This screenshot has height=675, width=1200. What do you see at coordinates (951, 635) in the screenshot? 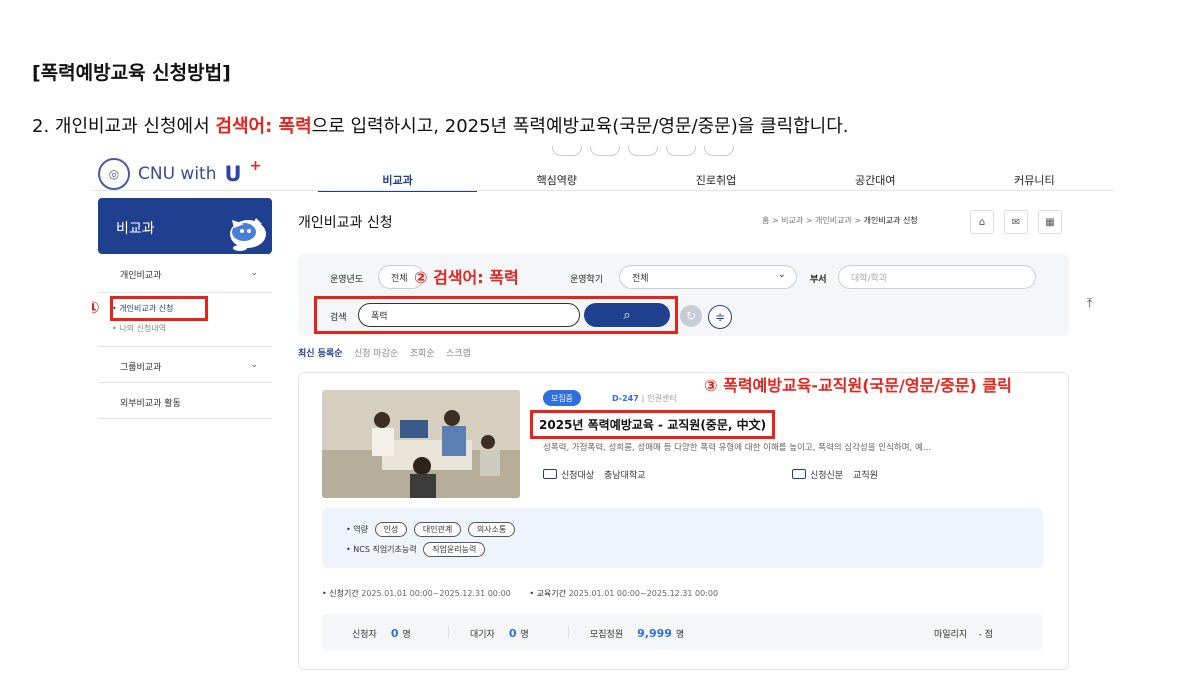
I see `mileage-label: 마일리지` at bounding box center [951, 635].